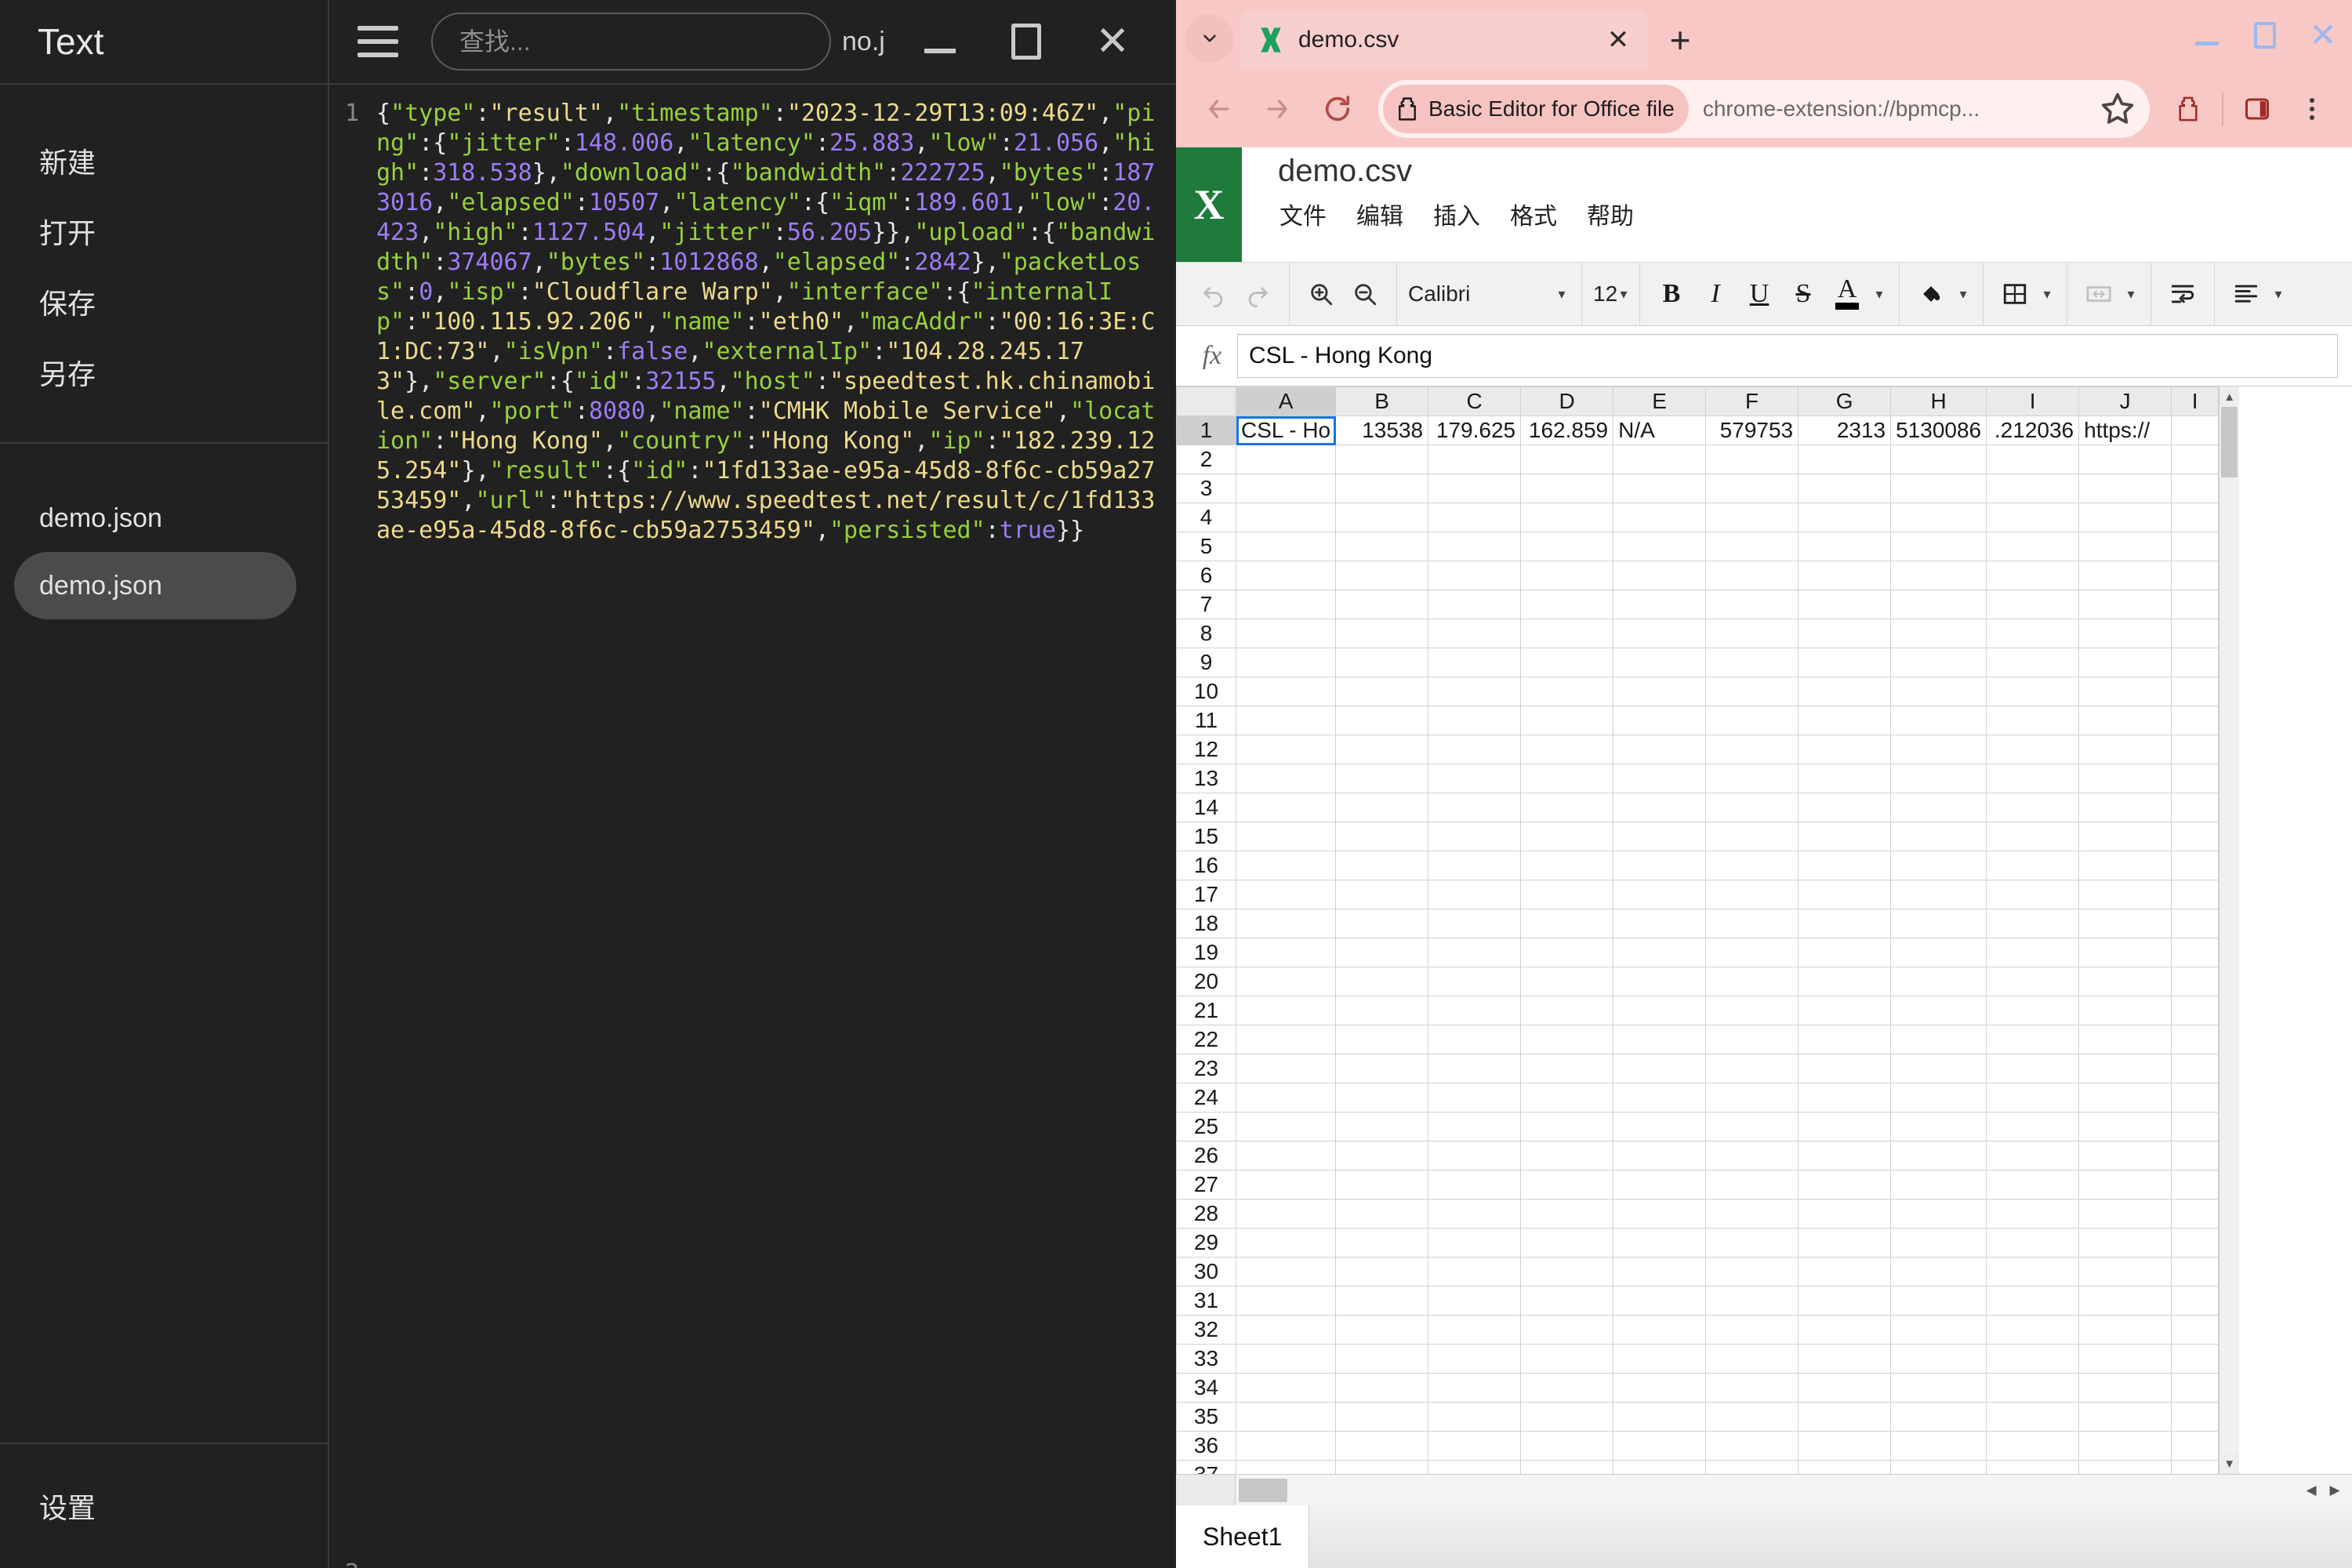 The width and height of the screenshot is (2352, 1568). I want to click on settings-button: 设置, so click(48, 1506).